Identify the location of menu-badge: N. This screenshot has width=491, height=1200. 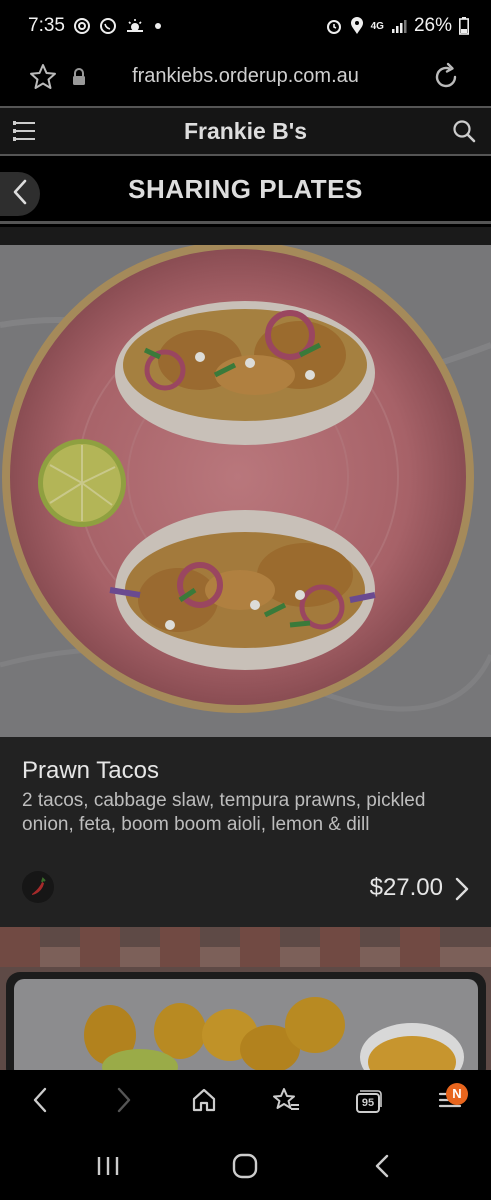
(457, 1093).